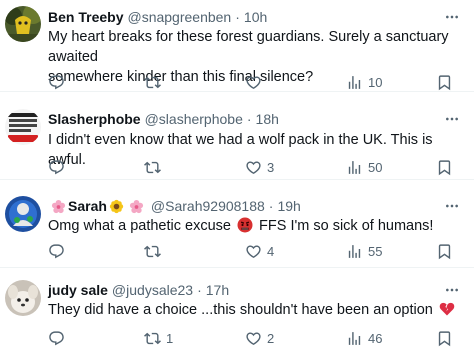 The height and width of the screenshot is (358, 474). I want to click on timestamp: 10h, so click(255, 17).